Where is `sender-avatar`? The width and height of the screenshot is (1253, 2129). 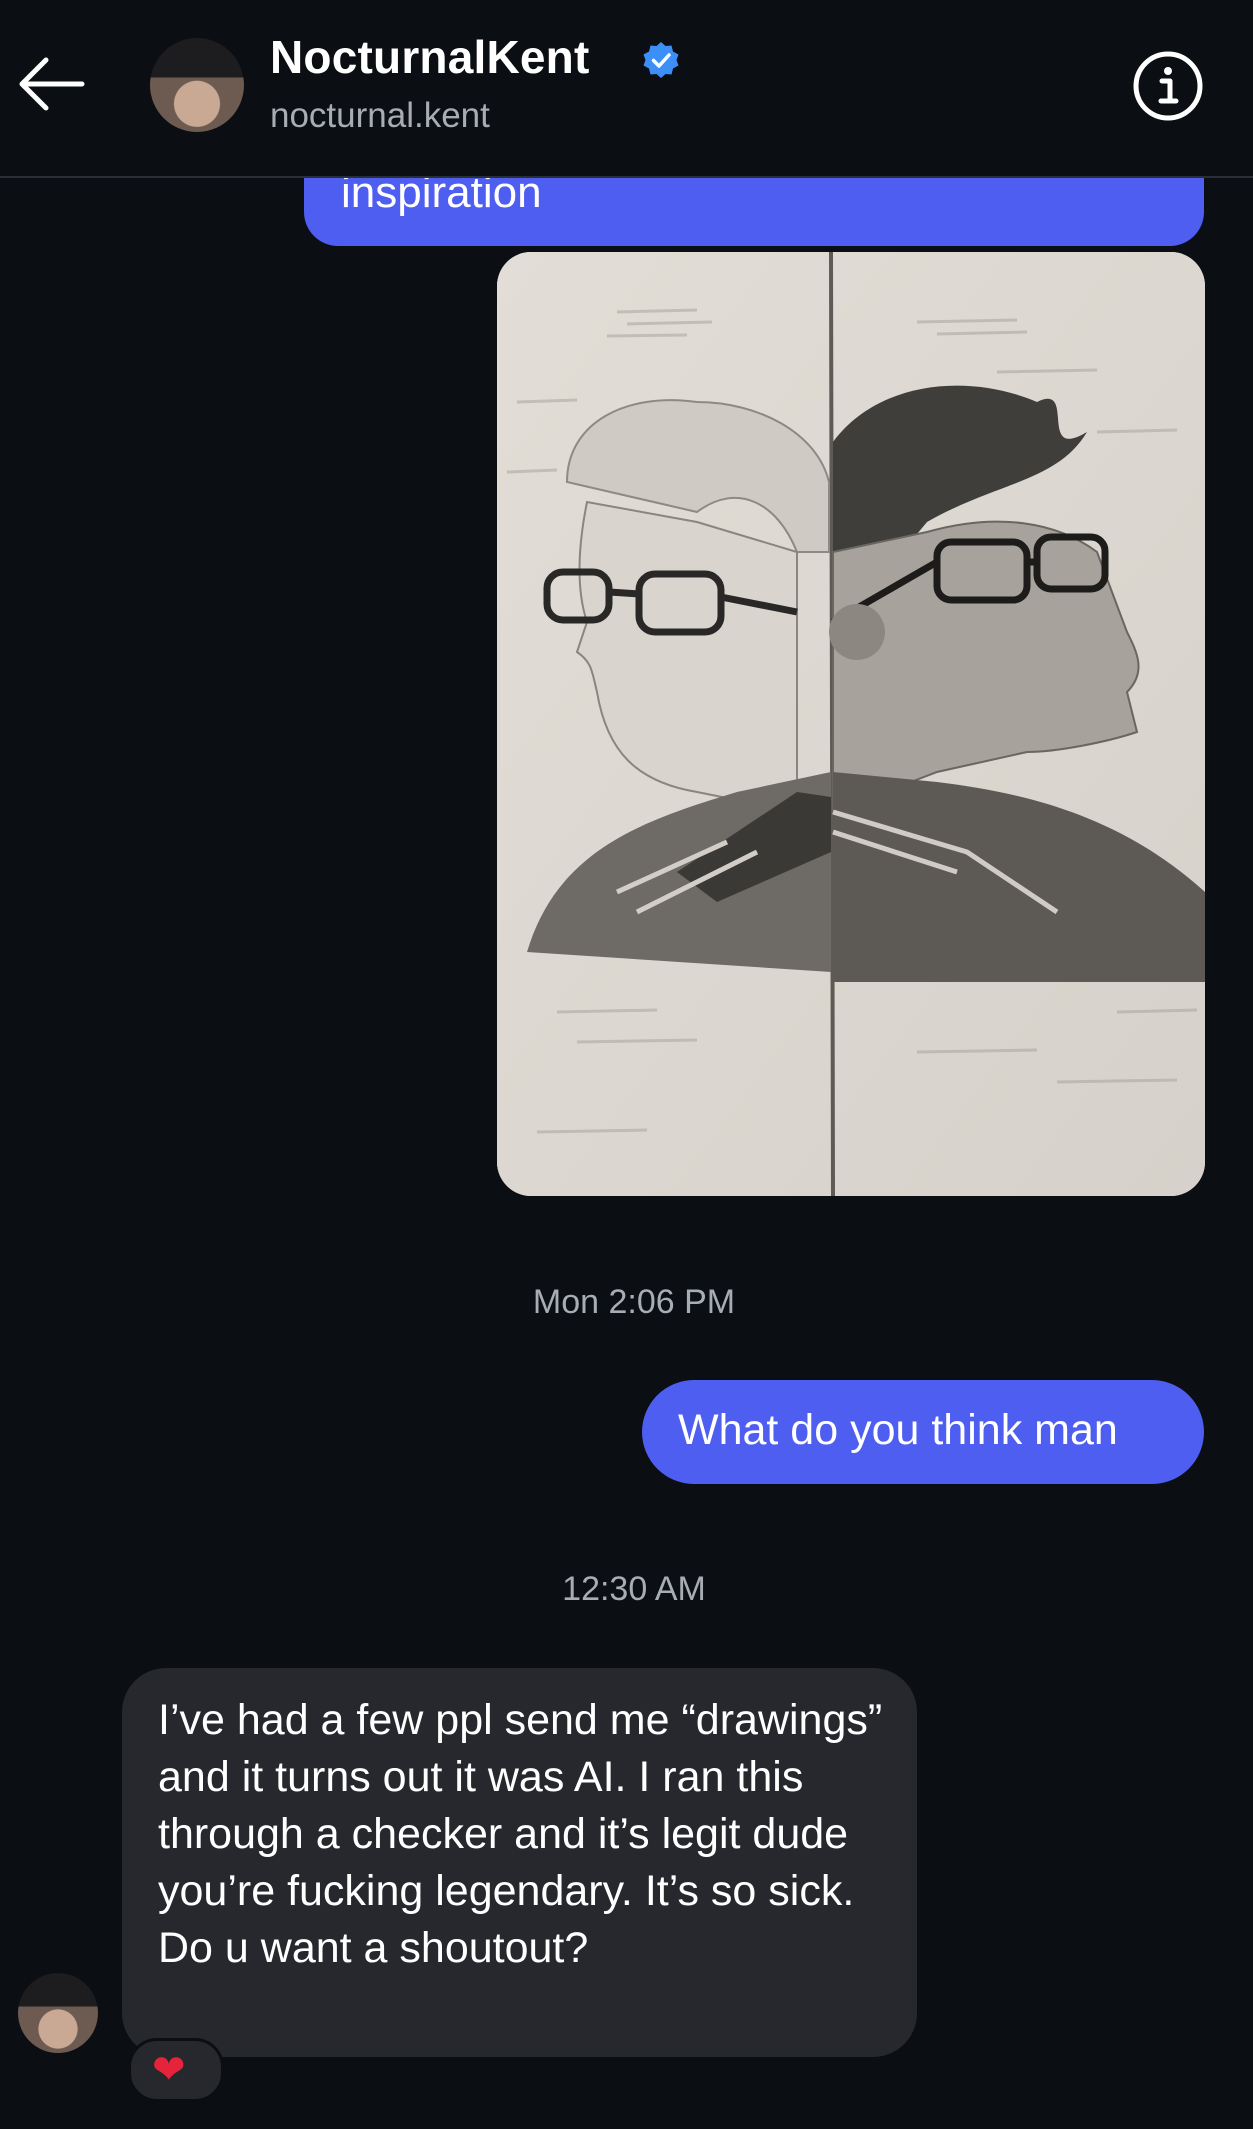
sender-avatar is located at coordinates (58, 2013).